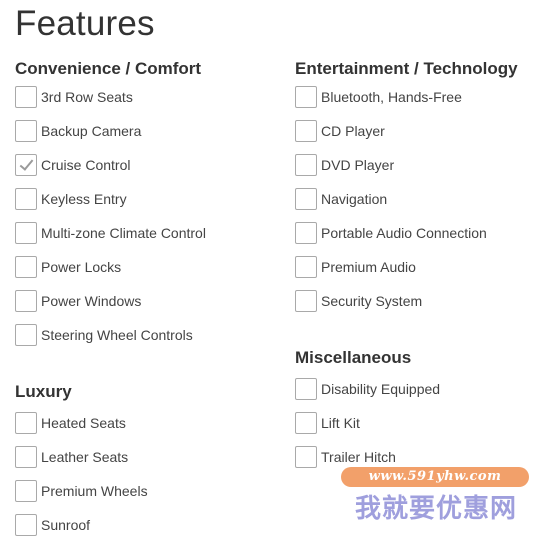 The image size is (541, 542). What do you see at coordinates (65, 525) in the screenshot?
I see `feature-label-sunroof: Sunroof` at bounding box center [65, 525].